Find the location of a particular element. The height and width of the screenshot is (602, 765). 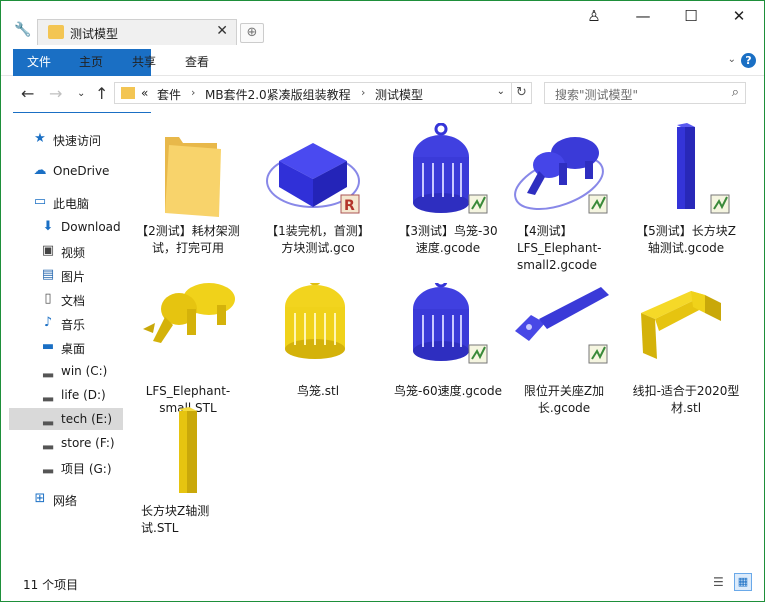

sidebar-item-music: ♪ 音乐 is located at coordinates (66, 323).